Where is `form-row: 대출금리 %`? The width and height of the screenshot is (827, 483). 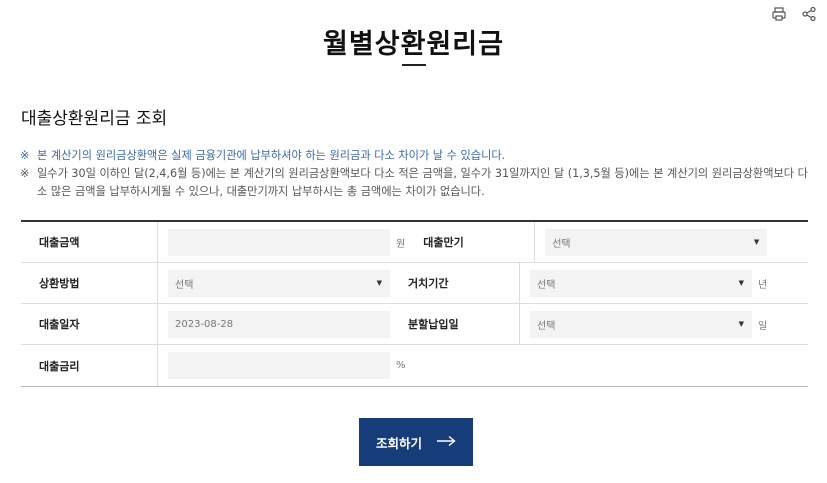
form-row: 대출금리 % is located at coordinates (414, 366).